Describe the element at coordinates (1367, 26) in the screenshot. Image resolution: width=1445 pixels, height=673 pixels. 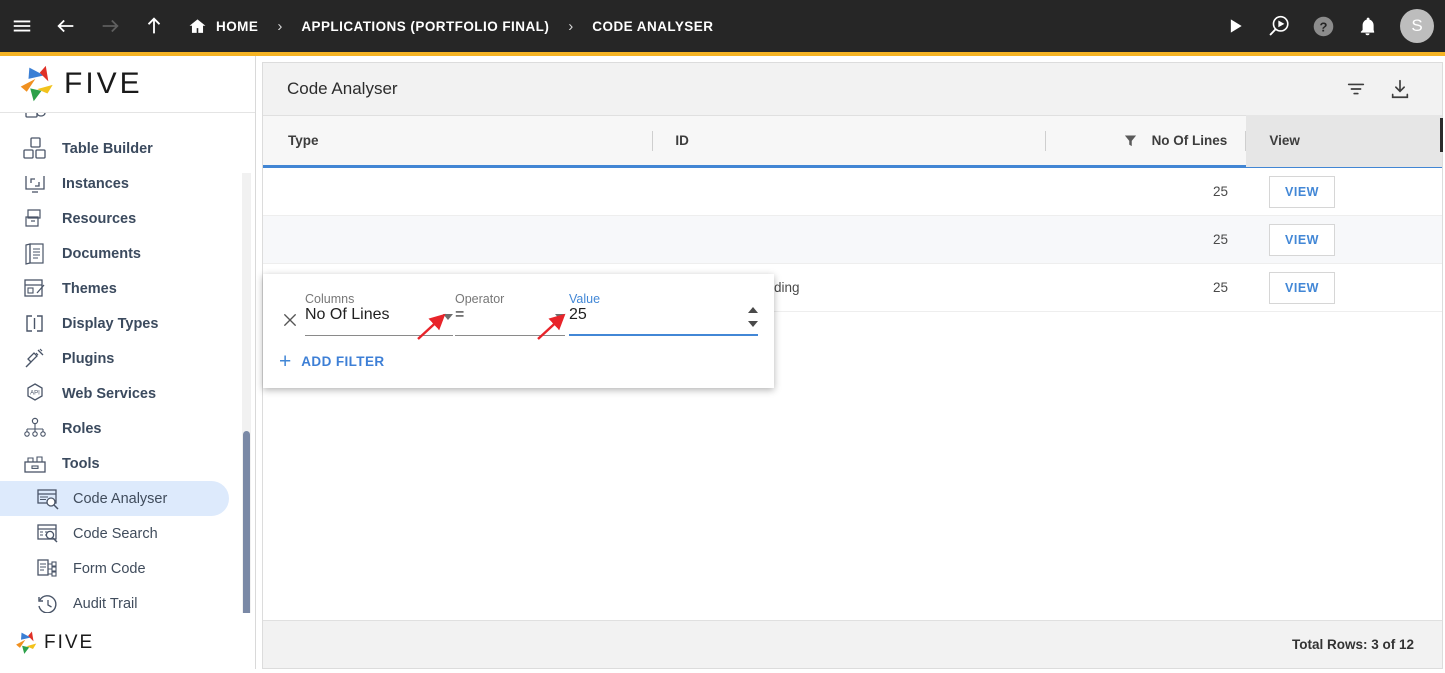
I see `bell-icon` at that location.